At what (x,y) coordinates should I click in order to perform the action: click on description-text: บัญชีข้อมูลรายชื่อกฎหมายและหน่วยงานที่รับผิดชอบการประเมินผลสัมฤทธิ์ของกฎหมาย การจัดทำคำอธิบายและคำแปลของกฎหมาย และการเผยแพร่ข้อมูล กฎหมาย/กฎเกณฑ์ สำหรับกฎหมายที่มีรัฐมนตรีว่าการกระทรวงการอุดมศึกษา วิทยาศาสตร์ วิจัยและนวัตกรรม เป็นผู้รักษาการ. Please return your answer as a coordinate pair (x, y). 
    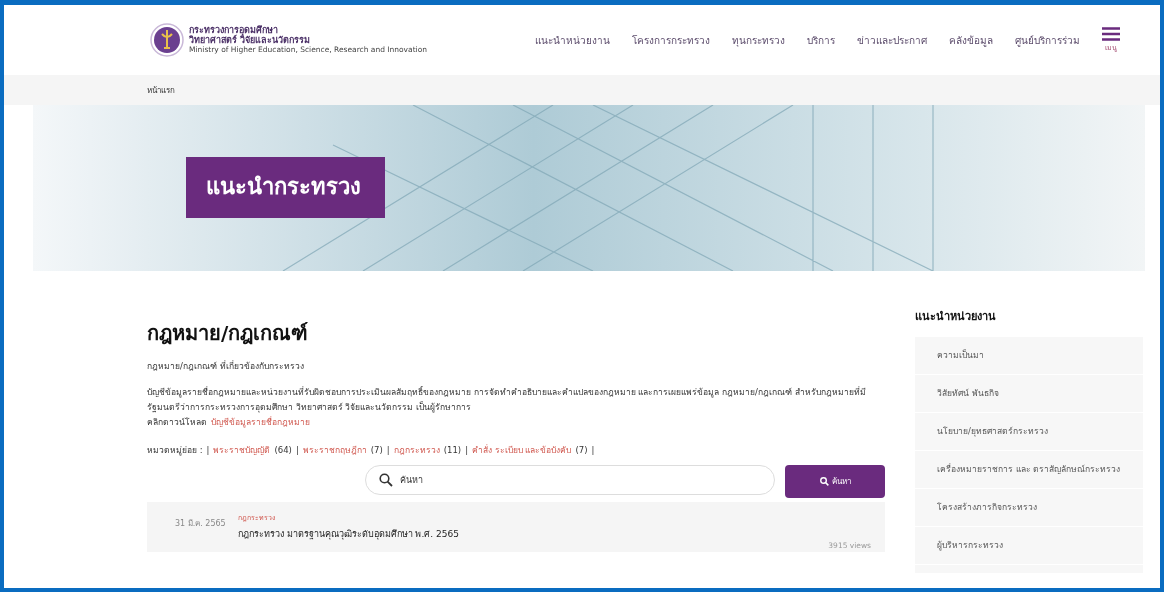
    Looking at the image, I should click on (507, 400).